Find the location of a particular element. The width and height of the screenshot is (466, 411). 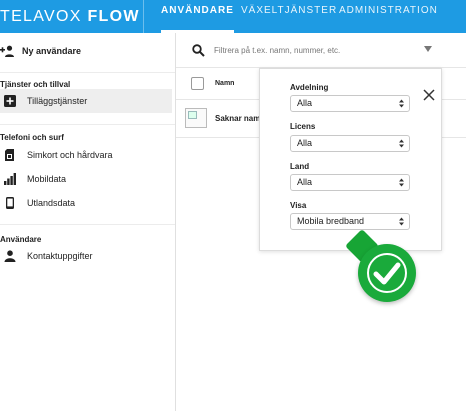

filter-select-country: Alla is located at coordinates (350, 182).